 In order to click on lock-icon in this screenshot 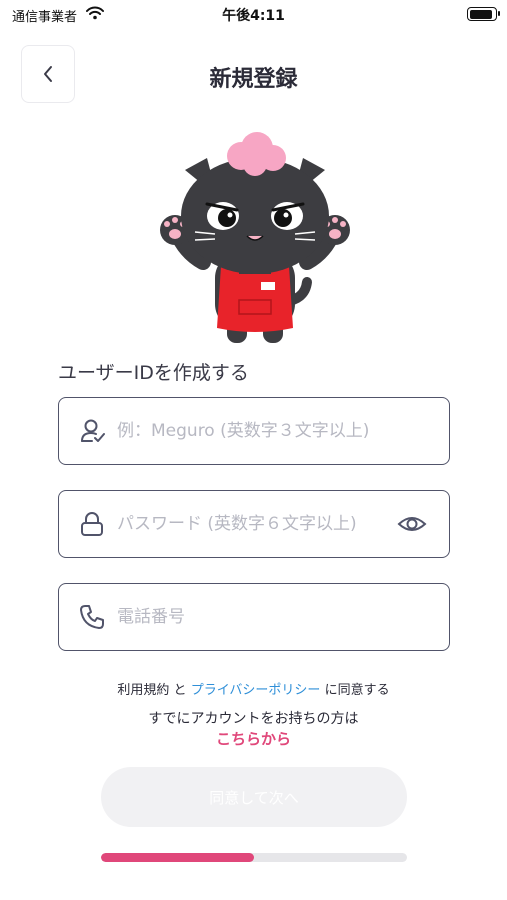, I will do `click(92, 524)`.